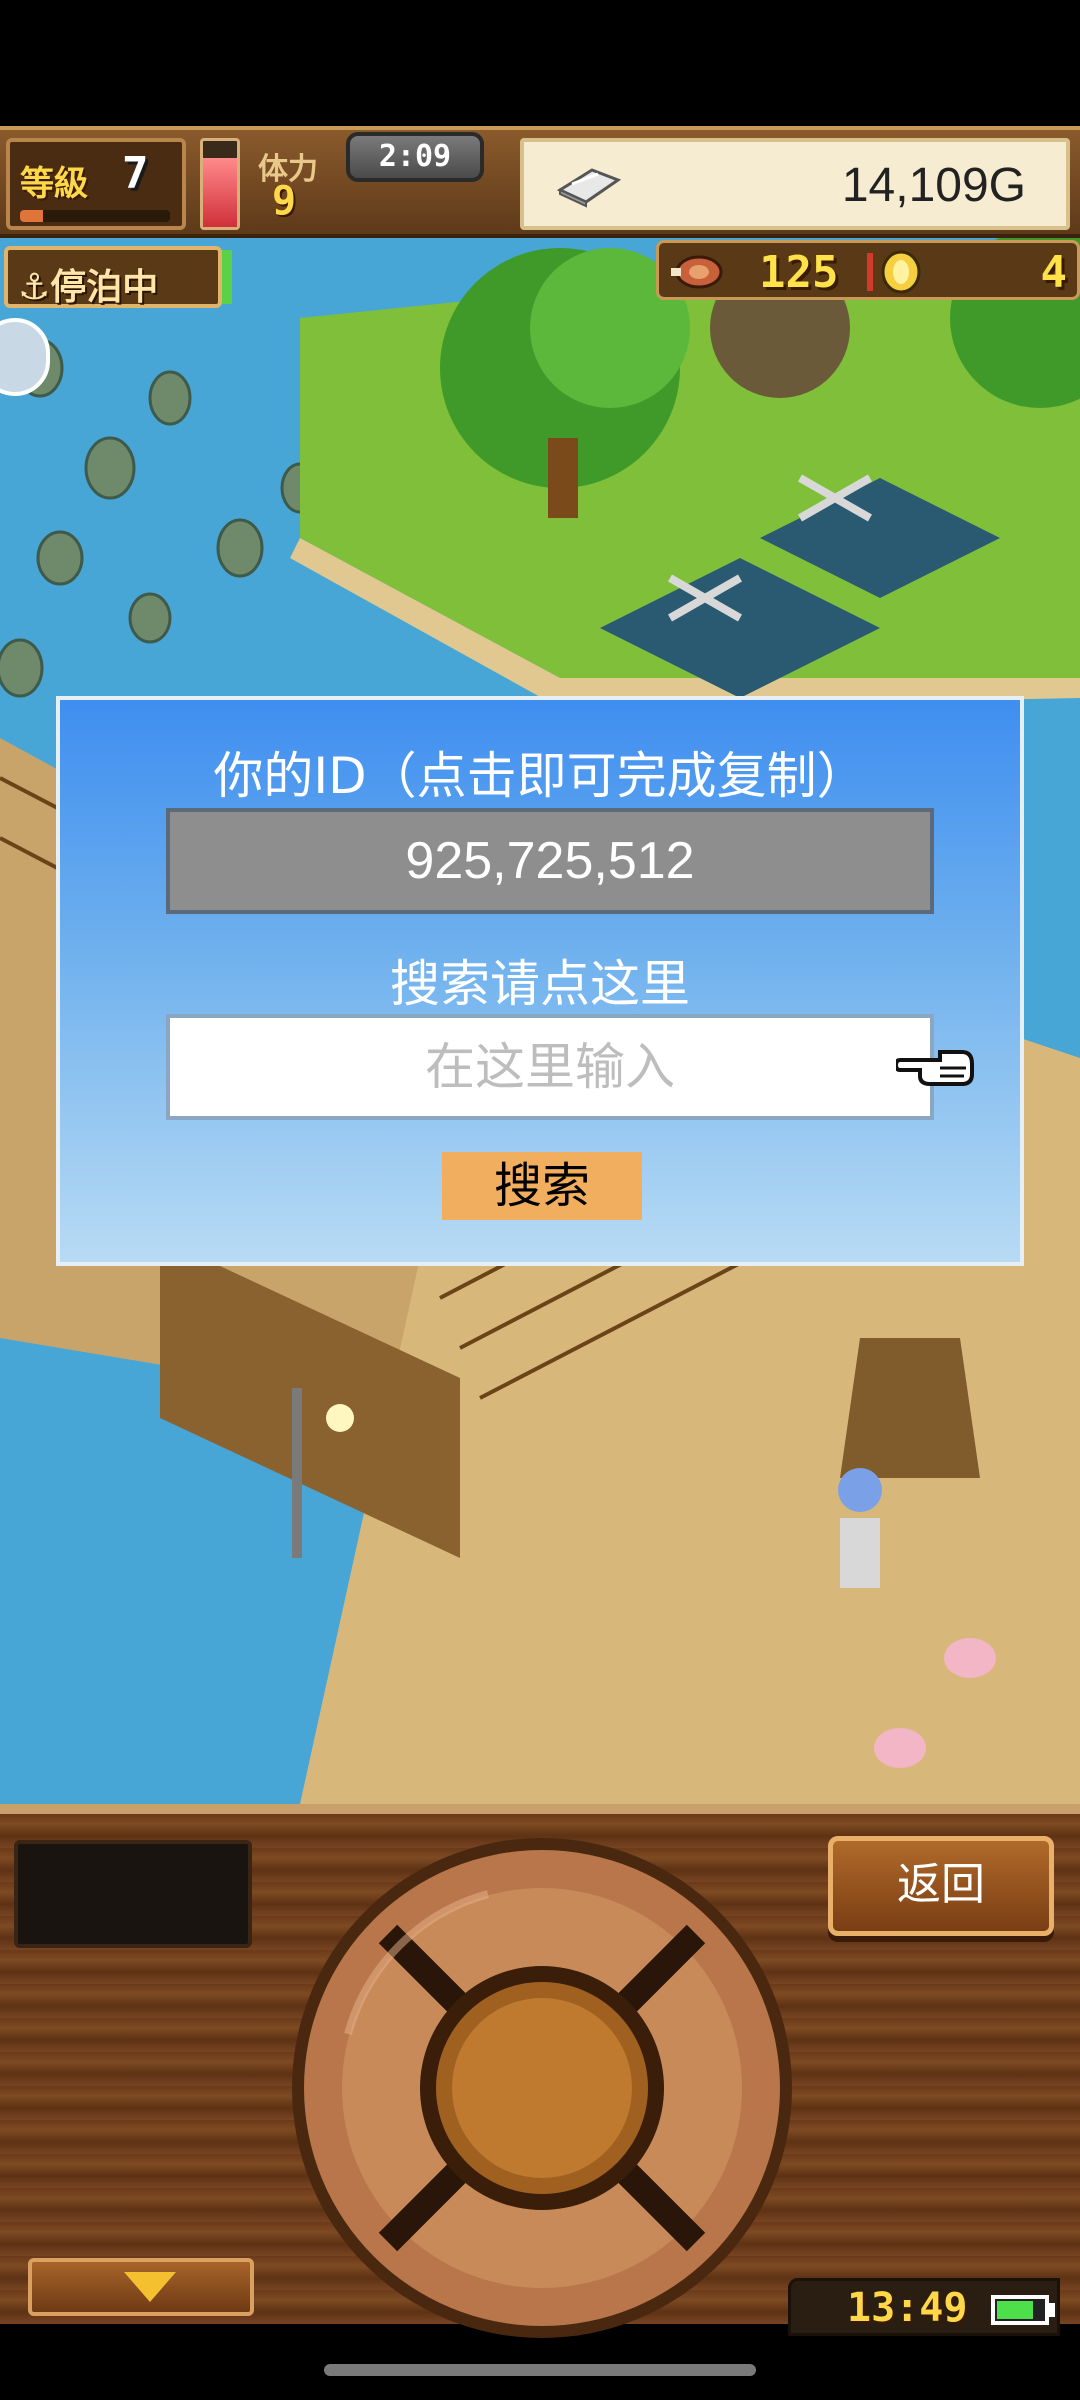  I want to click on level-label: 等級, so click(54, 184).